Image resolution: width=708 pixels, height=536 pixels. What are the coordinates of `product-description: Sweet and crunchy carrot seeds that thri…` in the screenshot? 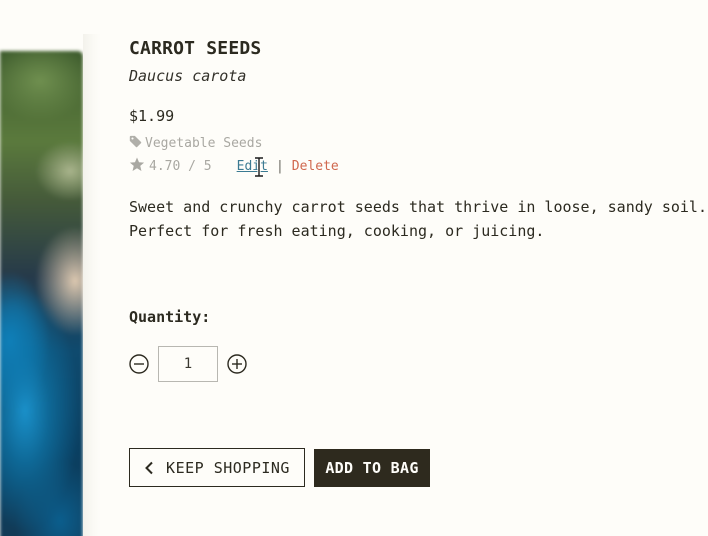 It's located at (418, 219).